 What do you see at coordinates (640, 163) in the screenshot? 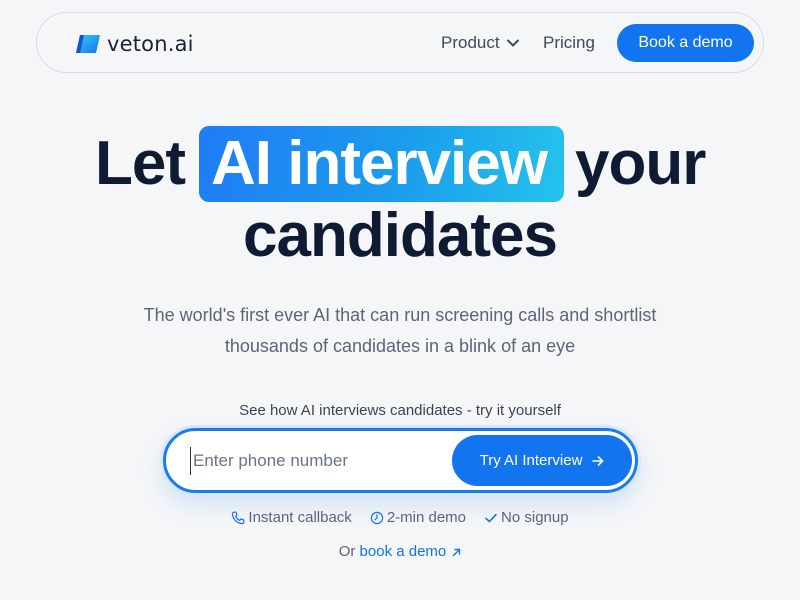
I see `hero-title-your: your` at bounding box center [640, 163].